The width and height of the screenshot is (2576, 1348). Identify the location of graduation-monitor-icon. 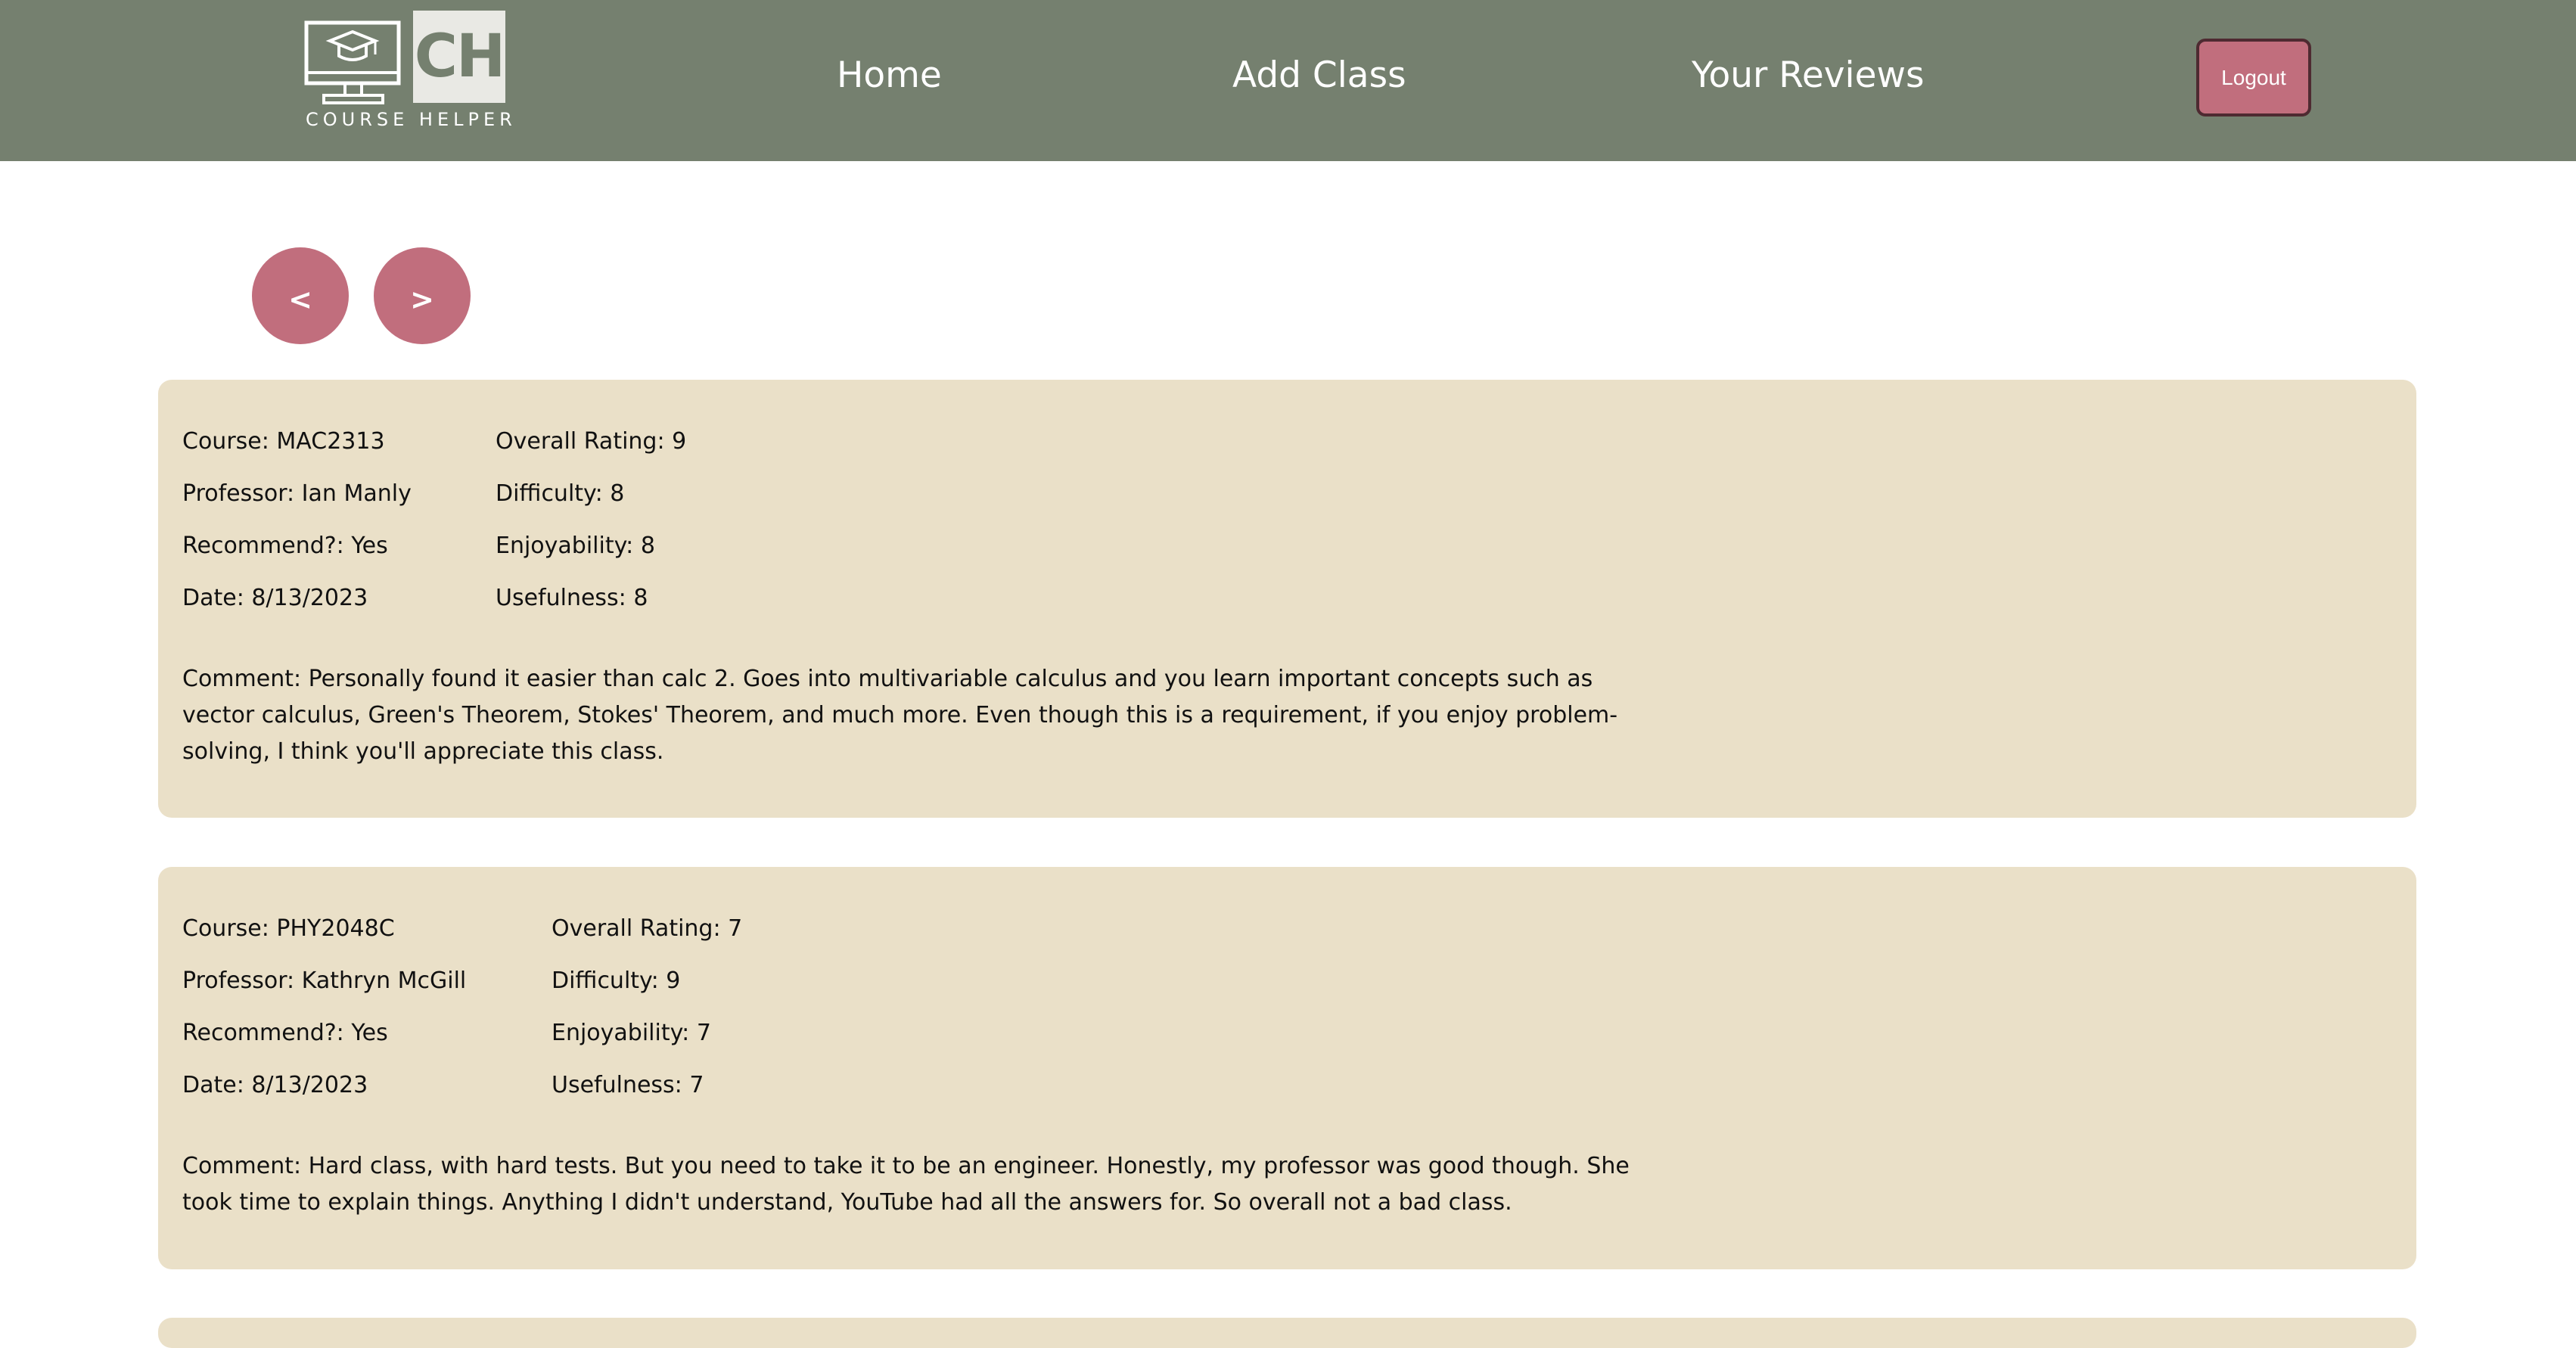
(352, 62).